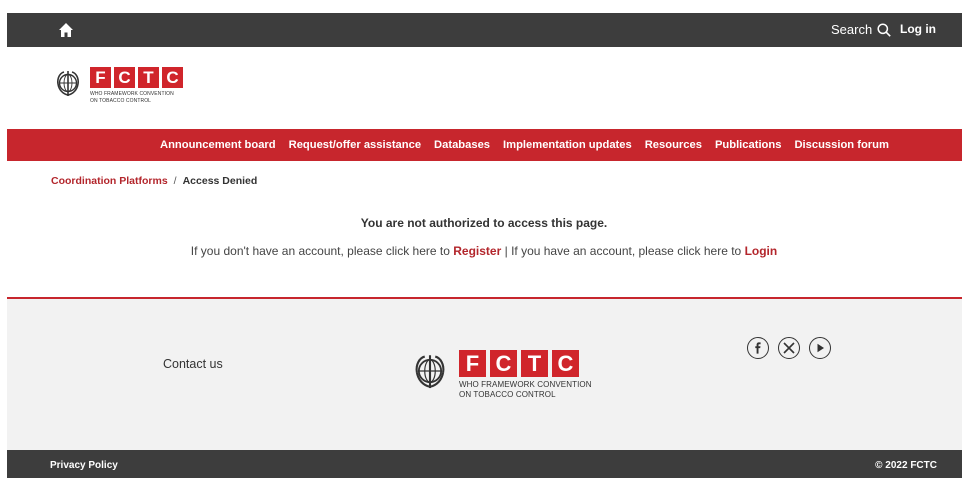 The image size is (968, 478). What do you see at coordinates (66, 30) in the screenshot?
I see `home-icon` at bounding box center [66, 30].